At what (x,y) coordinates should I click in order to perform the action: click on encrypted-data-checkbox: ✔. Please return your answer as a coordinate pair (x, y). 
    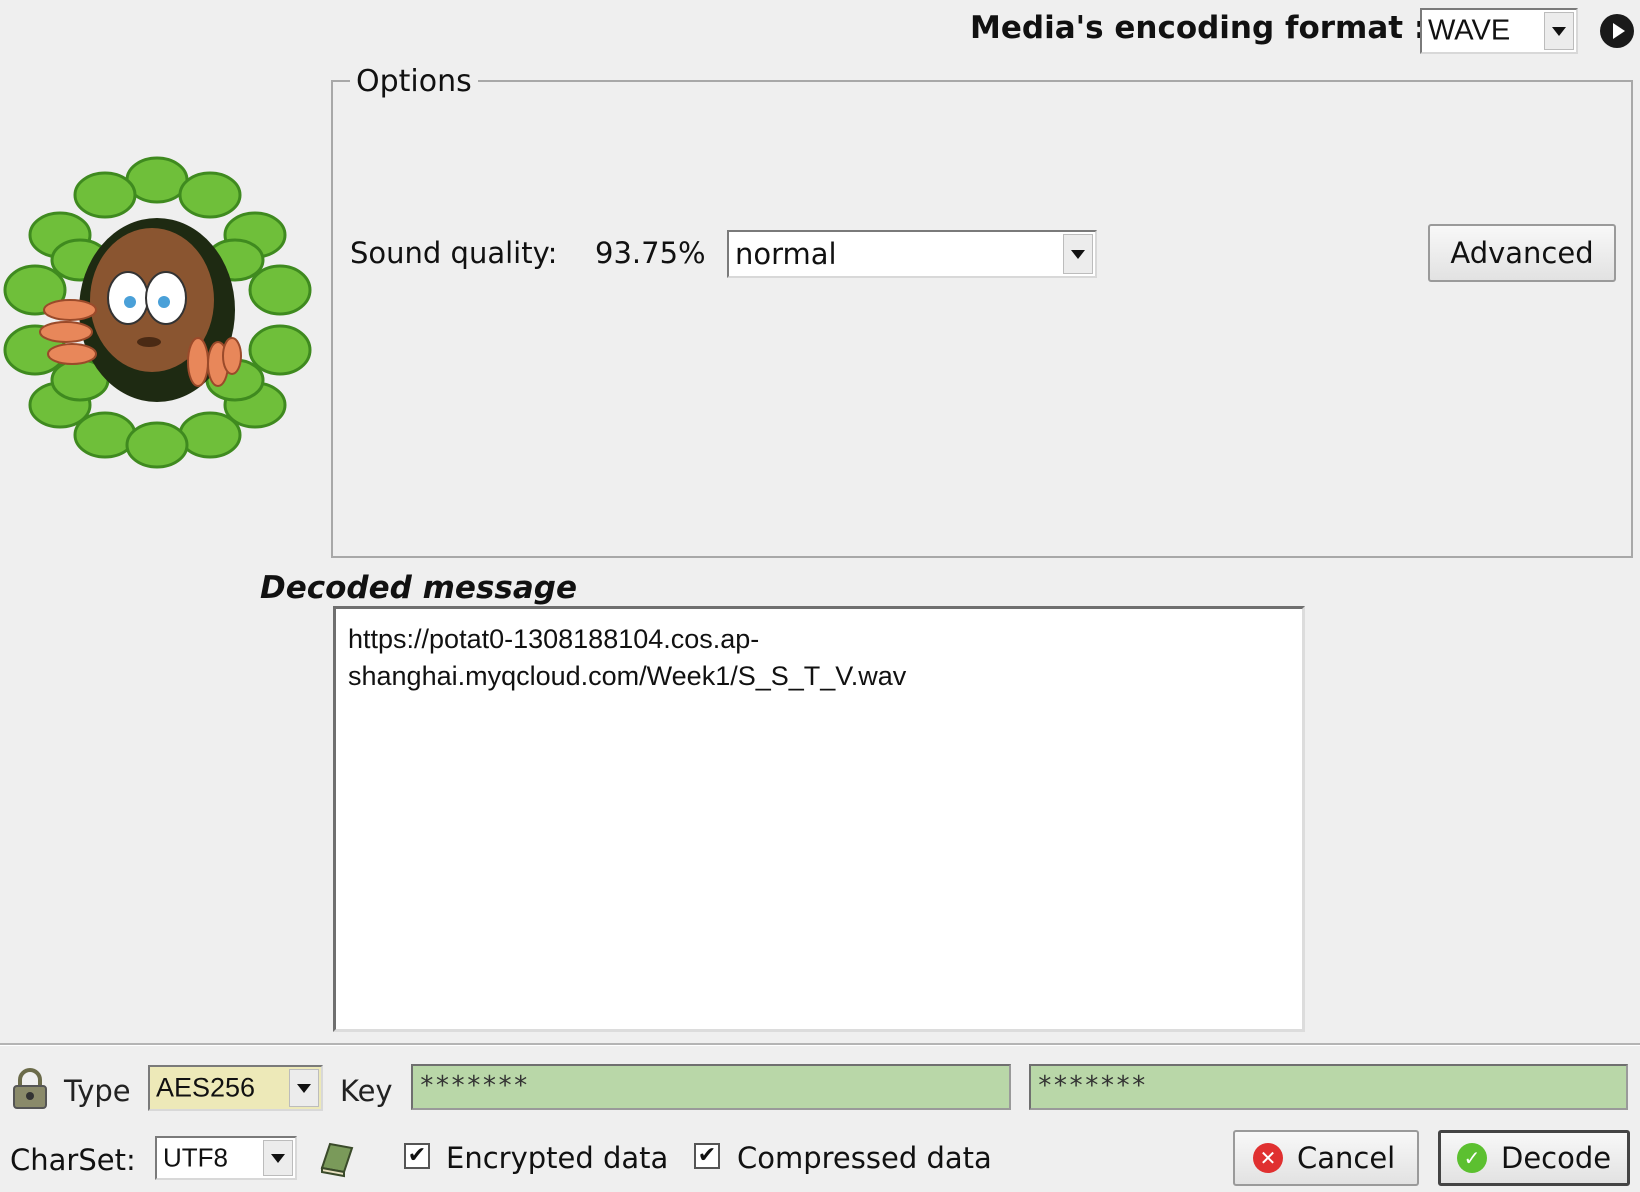
    Looking at the image, I should click on (417, 1156).